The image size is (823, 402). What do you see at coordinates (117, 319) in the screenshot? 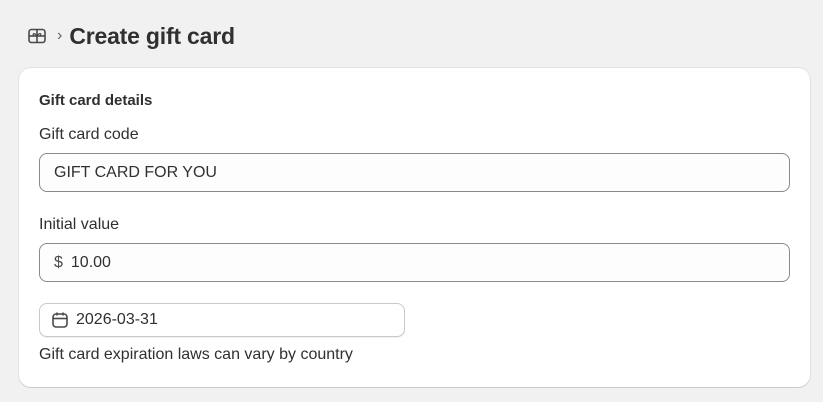
I see `expiration-date-value: 2026-03-31` at bounding box center [117, 319].